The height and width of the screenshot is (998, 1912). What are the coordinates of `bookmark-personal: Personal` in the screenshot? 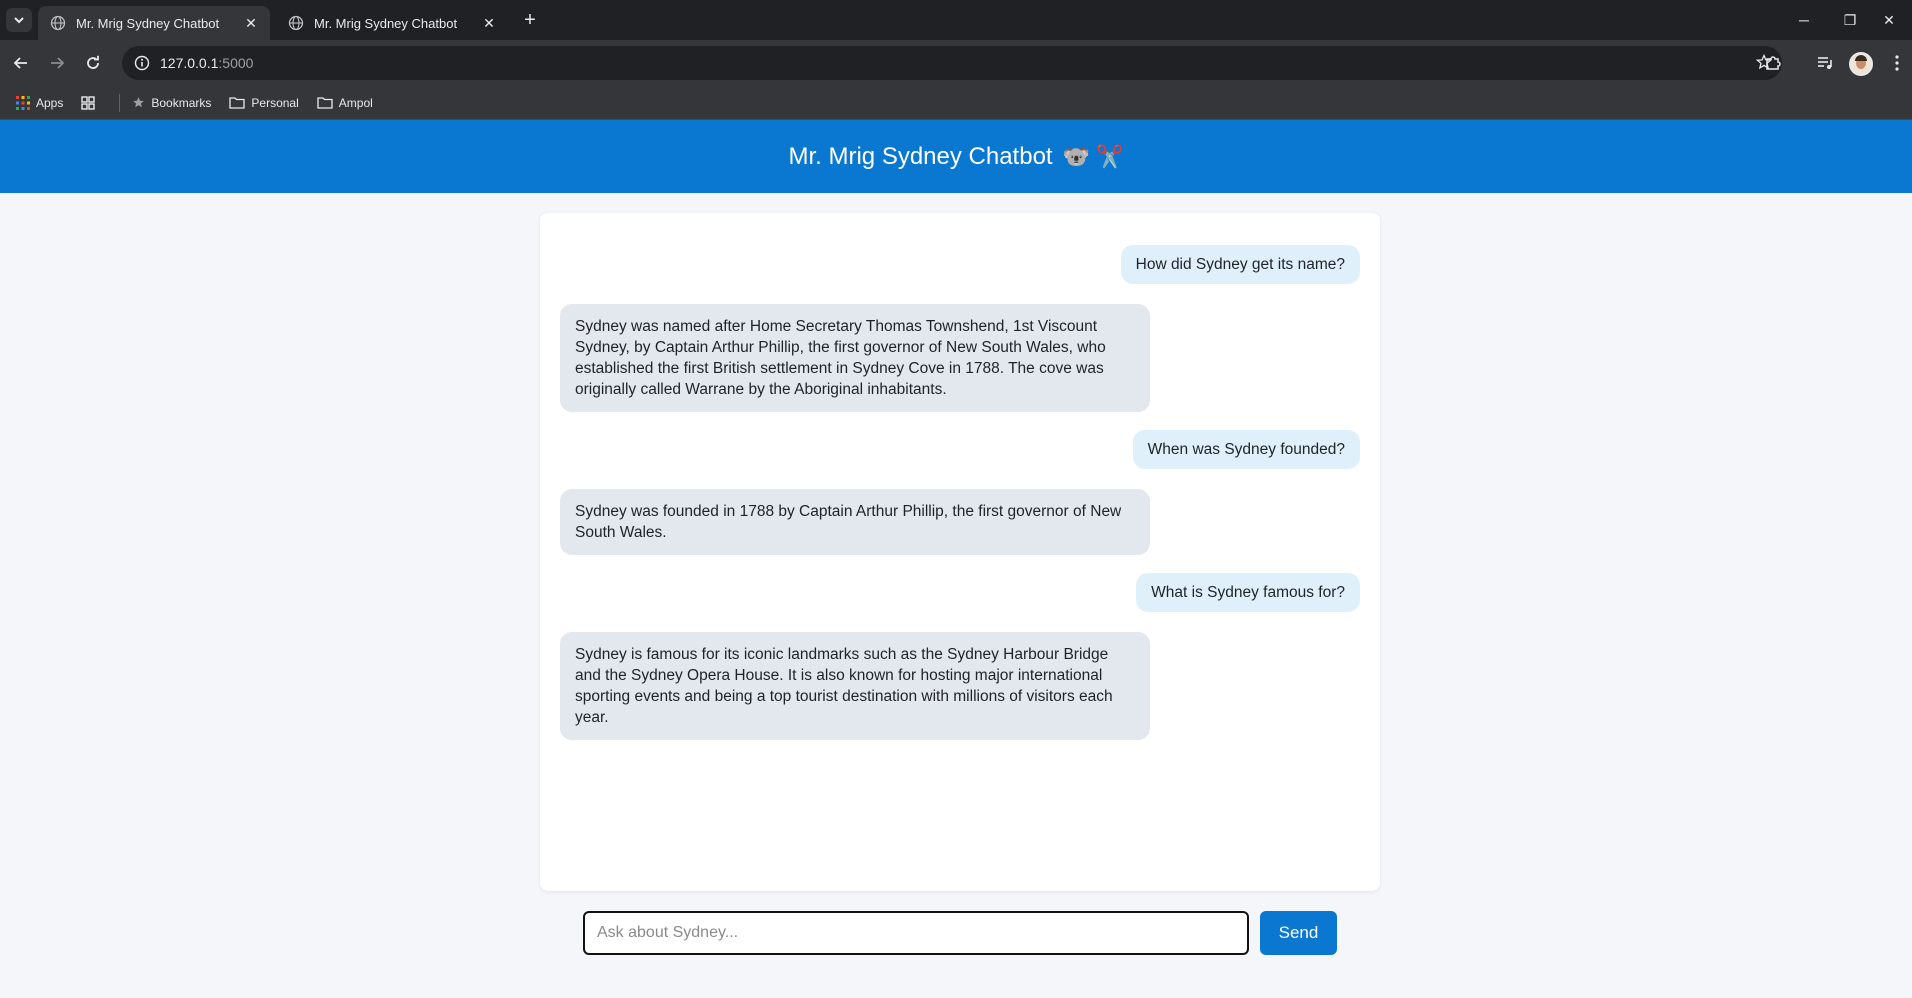 It's located at (264, 102).